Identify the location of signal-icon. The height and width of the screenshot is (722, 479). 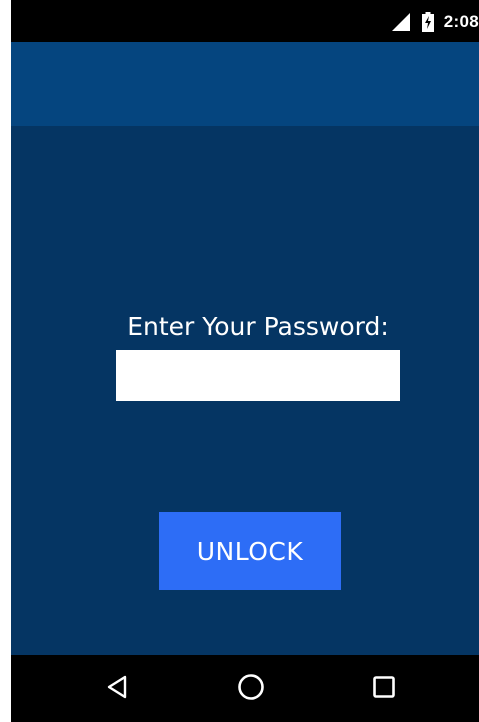
(400, 22).